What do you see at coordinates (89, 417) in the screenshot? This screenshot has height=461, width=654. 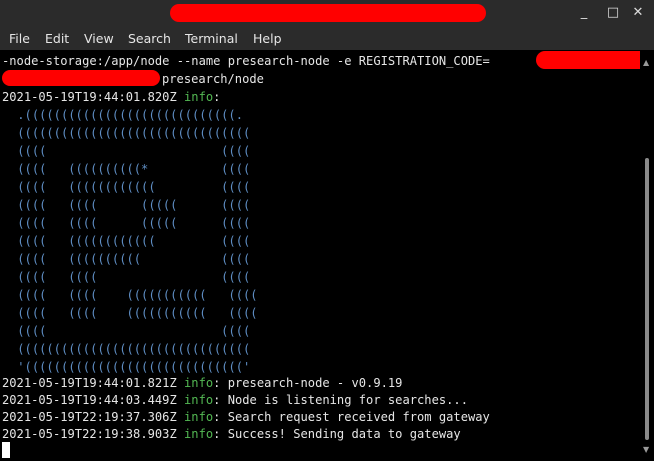 I see `log-timestamp: 2021-05-19T22:19:37.306Z` at bounding box center [89, 417].